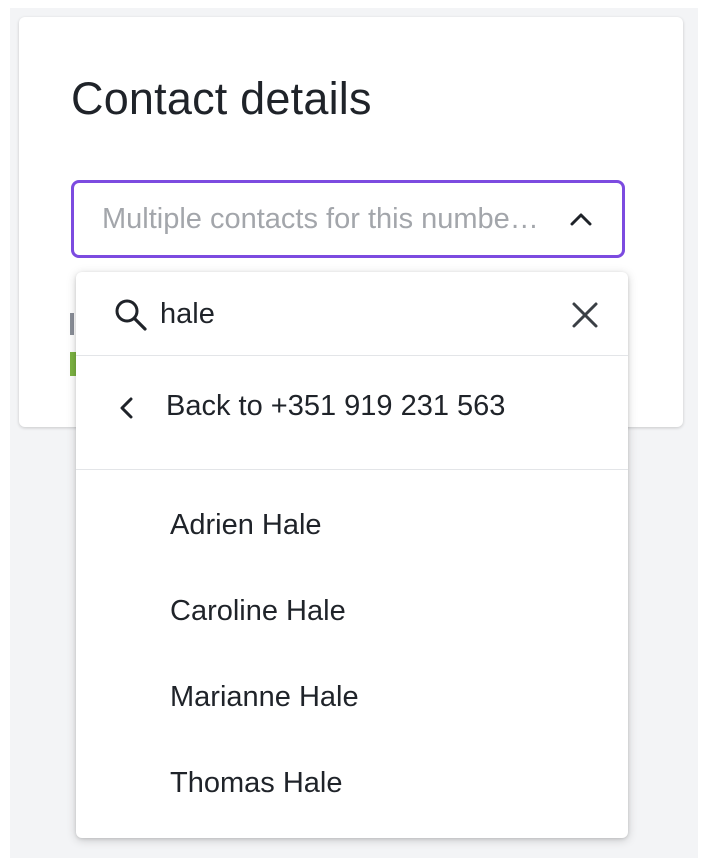 Image resolution: width=708 pixels, height=866 pixels. Describe the element at coordinates (585, 315) in the screenshot. I see `close-icon` at that location.